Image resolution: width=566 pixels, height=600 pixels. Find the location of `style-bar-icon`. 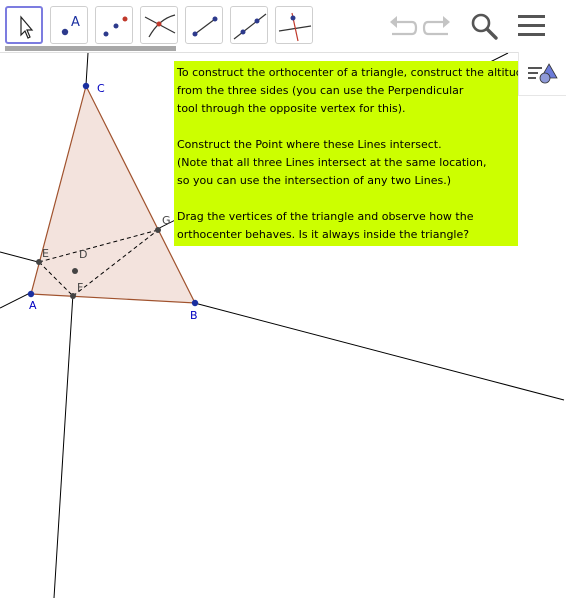

style-bar-icon is located at coordinates (543, 73).